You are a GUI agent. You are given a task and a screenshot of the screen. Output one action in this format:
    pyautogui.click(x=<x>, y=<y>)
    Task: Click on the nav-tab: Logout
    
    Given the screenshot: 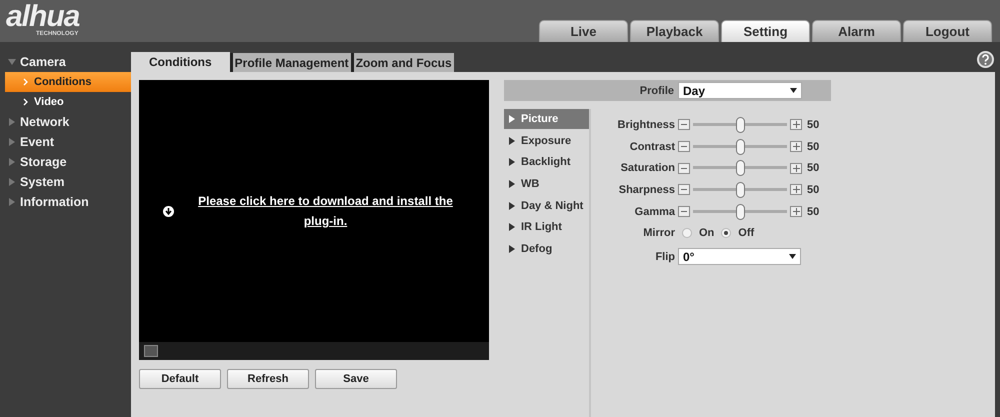 What is the action you would take?
    pyautogui.click(x=947, y=31)
    